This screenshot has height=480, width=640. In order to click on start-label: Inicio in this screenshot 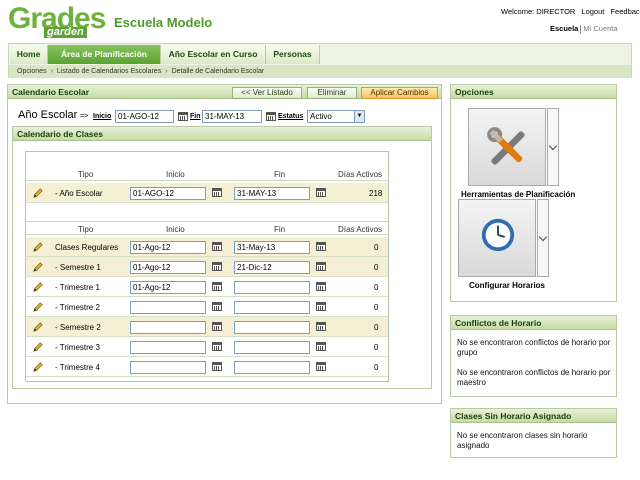, I will do `click(102, 116)`.